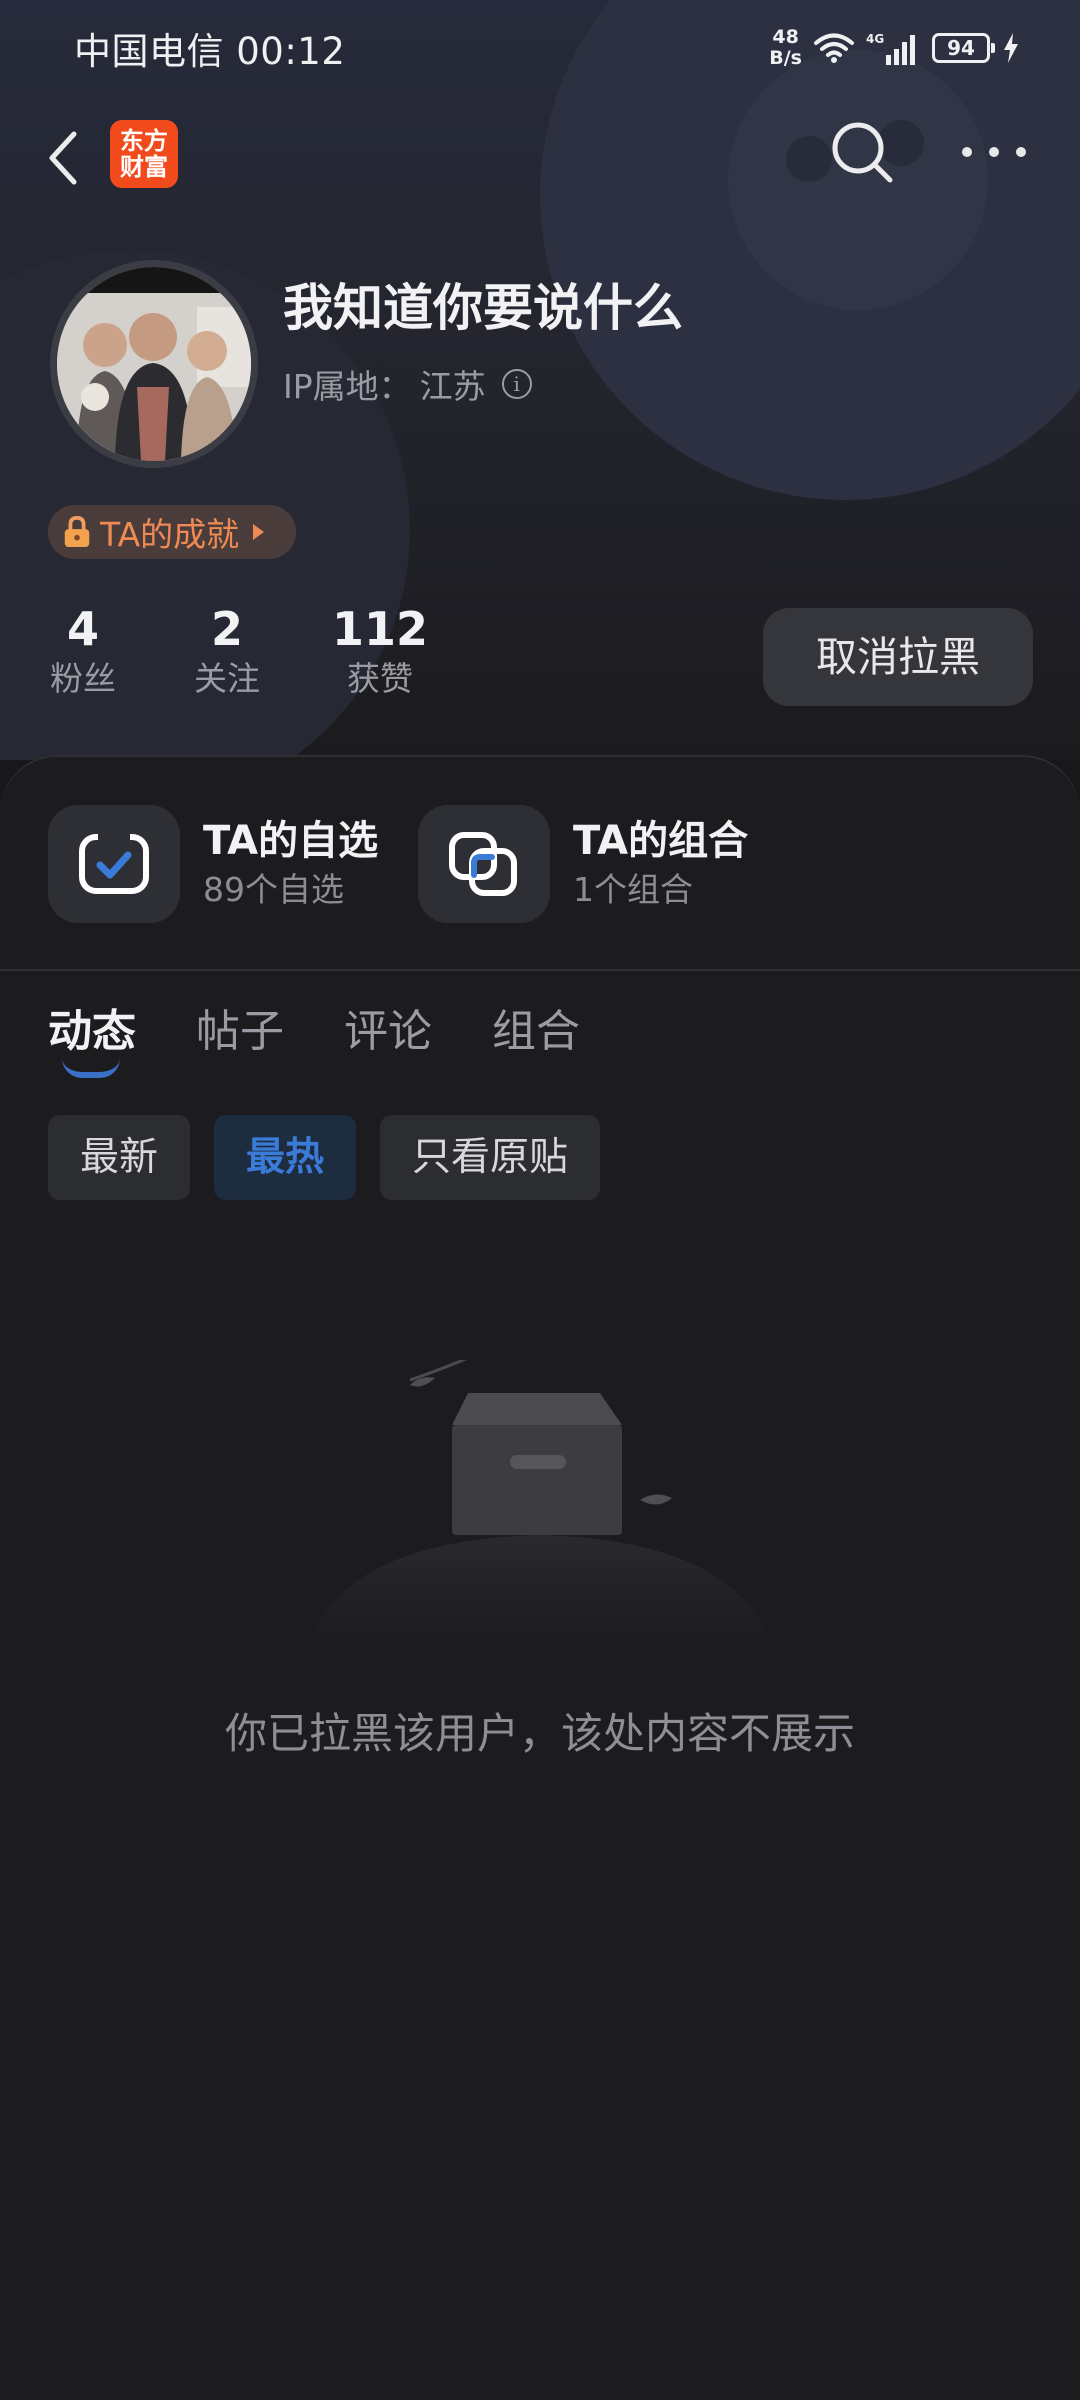 This screenshot has height=2400, width=1080. I want to click on watchlist-title: TA的自选, so click(291, 841).